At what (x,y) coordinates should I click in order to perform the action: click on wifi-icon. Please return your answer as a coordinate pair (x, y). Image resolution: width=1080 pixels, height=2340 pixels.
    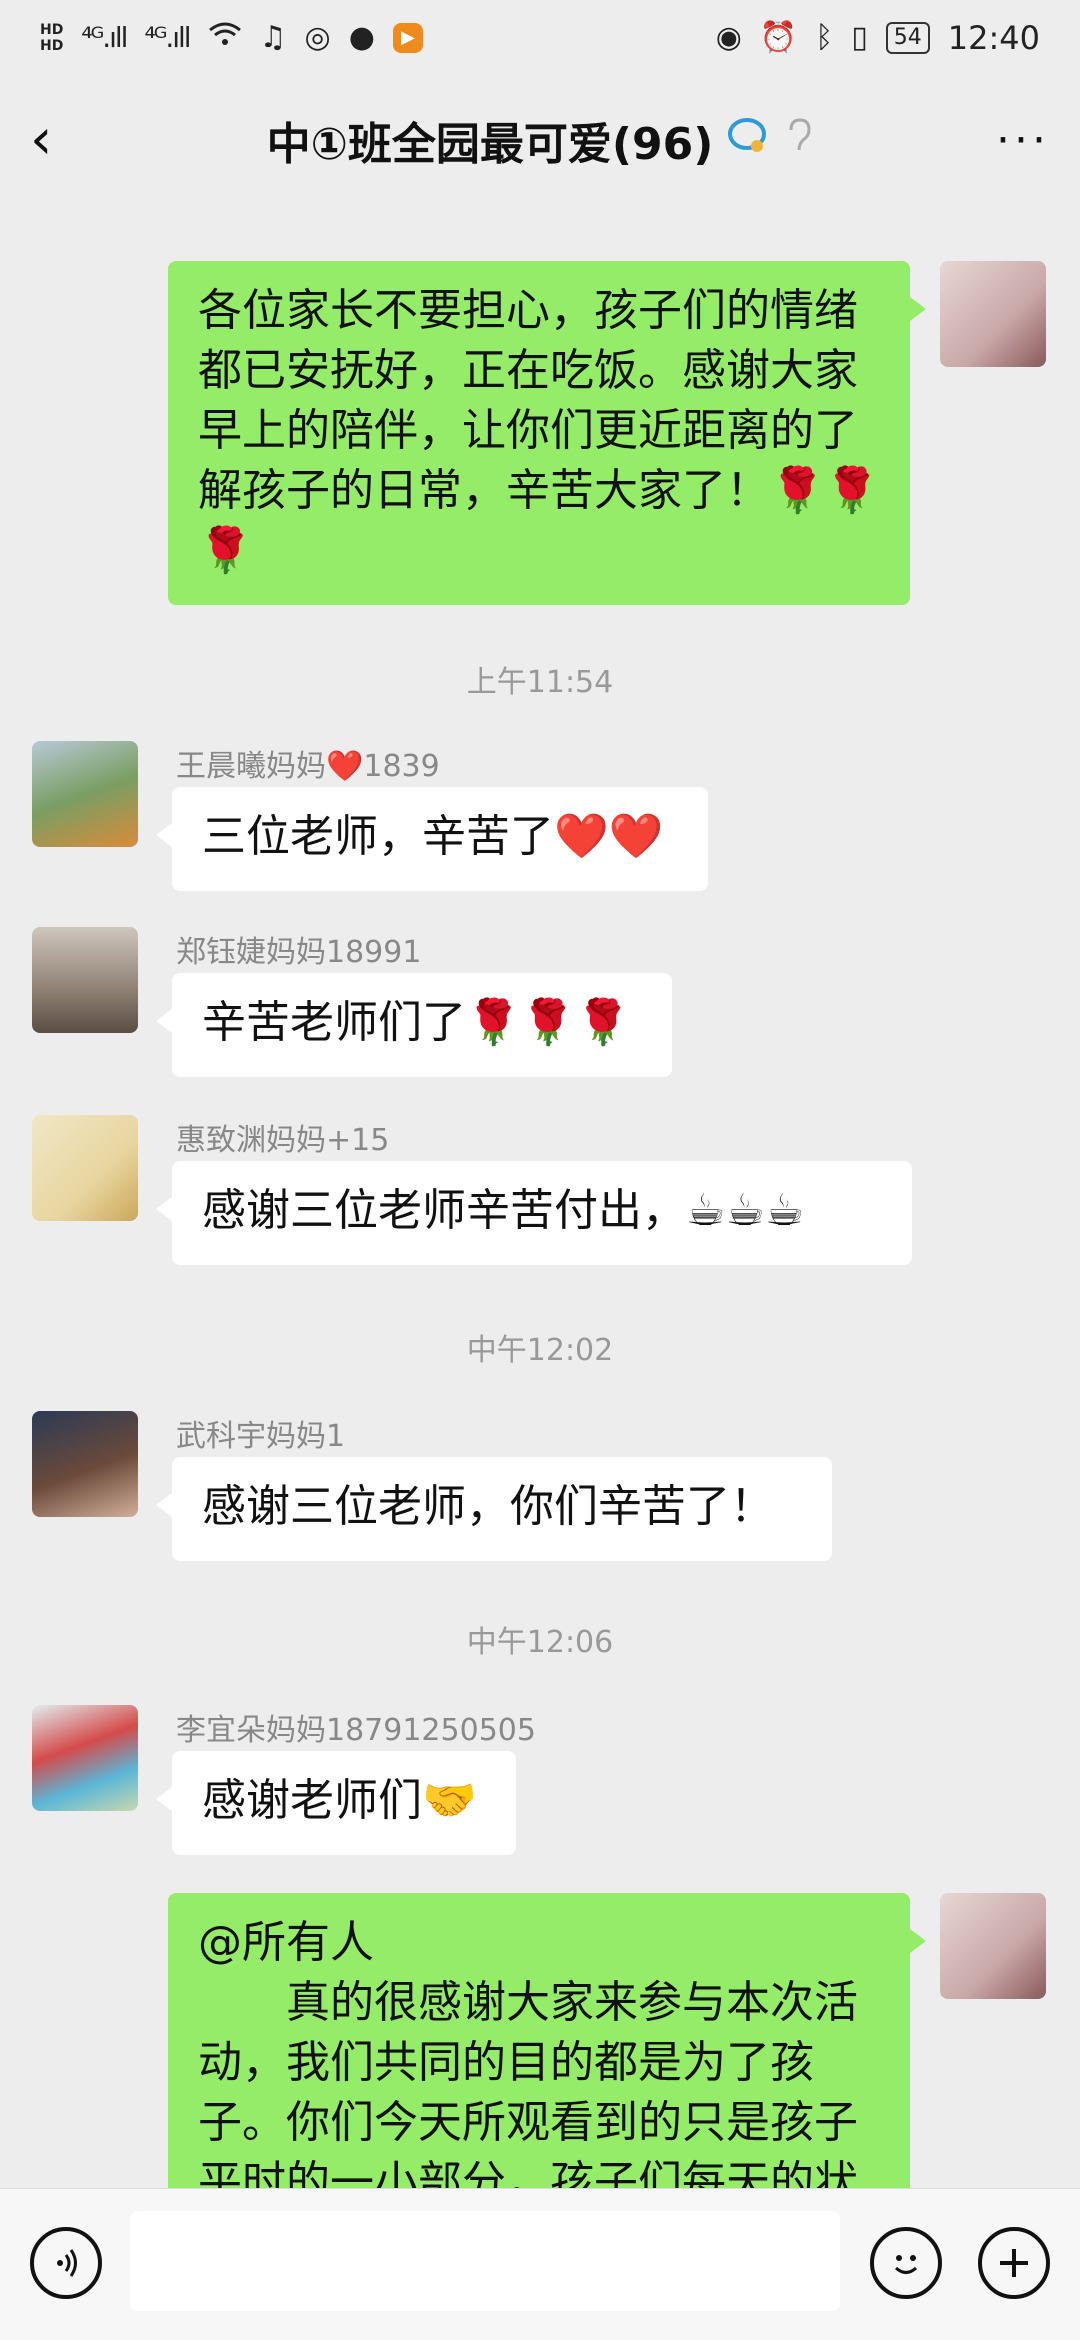
    Looking at the image, I should click on (225, 38).